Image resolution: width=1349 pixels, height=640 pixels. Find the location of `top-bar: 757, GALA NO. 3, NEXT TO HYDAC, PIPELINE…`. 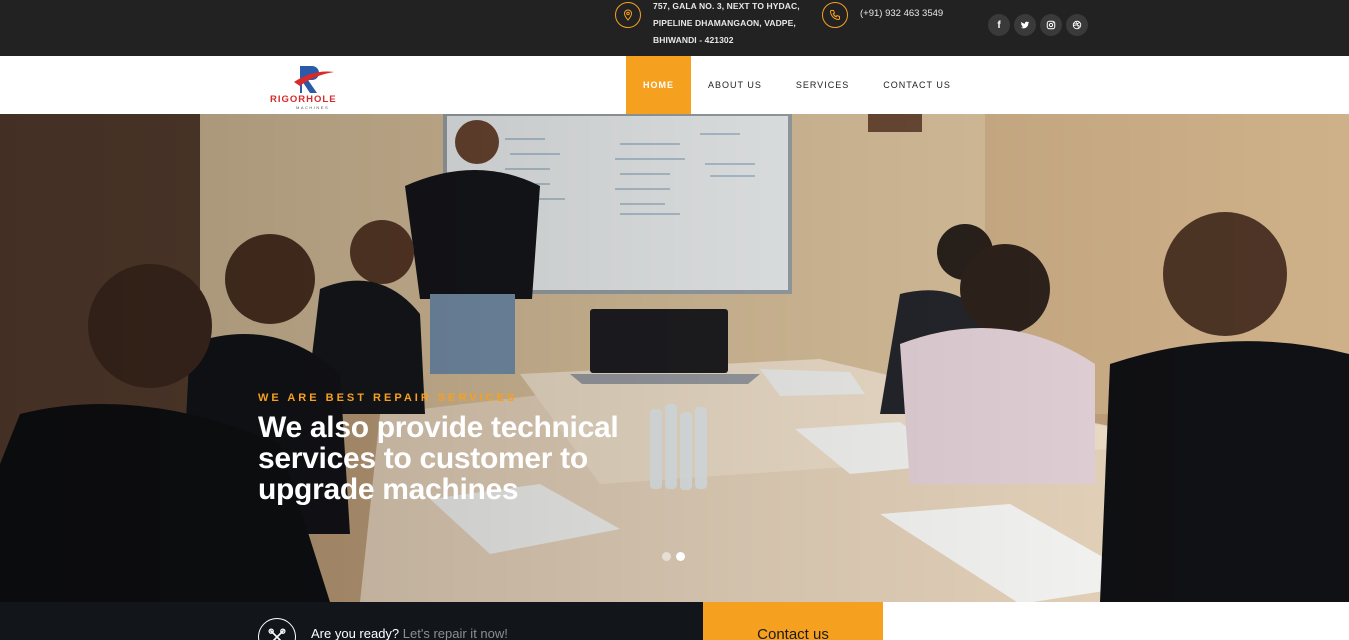

top-bar: 757, GALA NO. 3, NEXT TO HYDAC, PIPELINE… is located at coordinates (674, 28).